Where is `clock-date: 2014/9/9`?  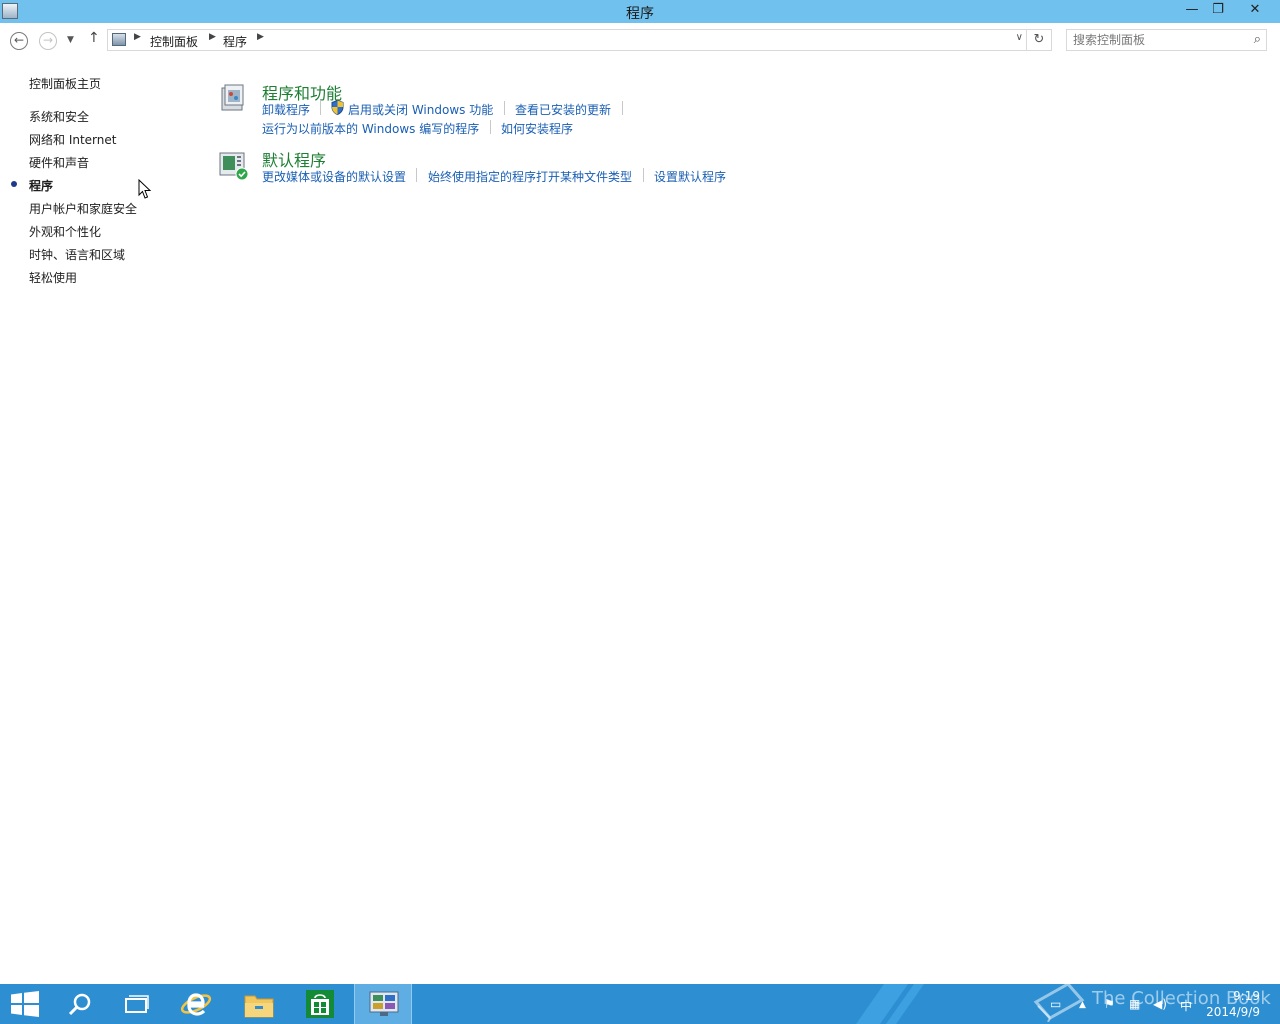 clock-date: 2014/9/9 is located at coordinates (1233, 1012).